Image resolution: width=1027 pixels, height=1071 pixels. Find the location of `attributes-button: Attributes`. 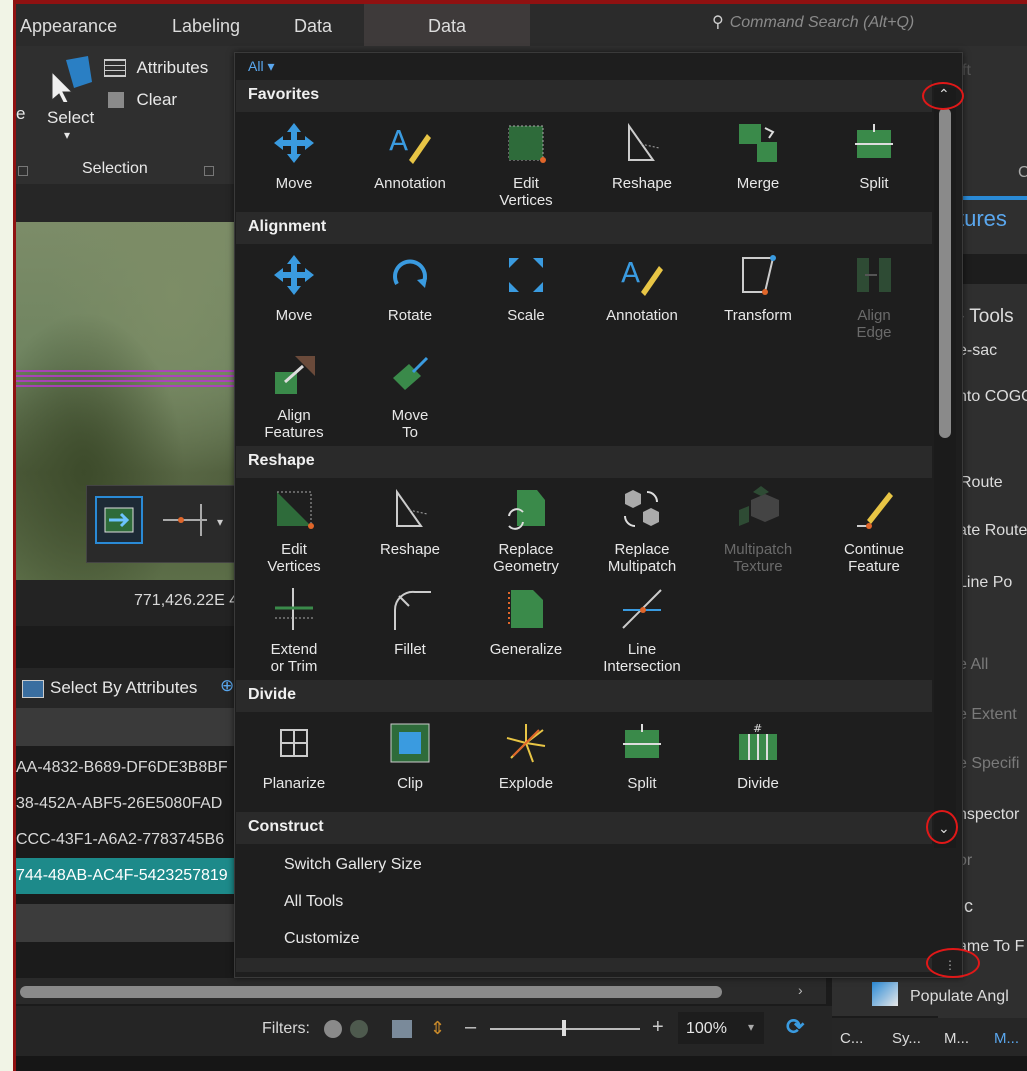

attributes-button: Attributes is located at coordinates (164, 69).